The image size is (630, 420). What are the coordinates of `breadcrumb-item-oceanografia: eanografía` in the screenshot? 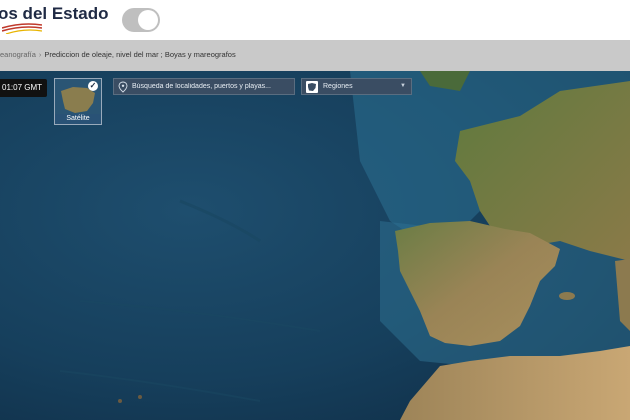 It's located at (18, 54).